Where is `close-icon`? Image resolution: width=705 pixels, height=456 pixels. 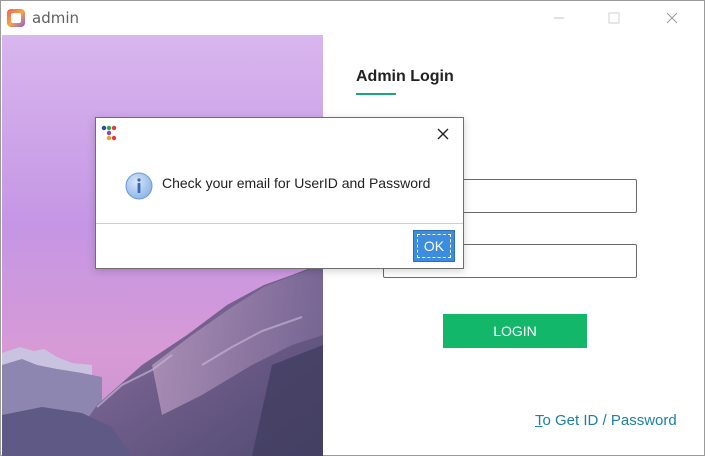 close-icon is located at coordinates (672, 18).